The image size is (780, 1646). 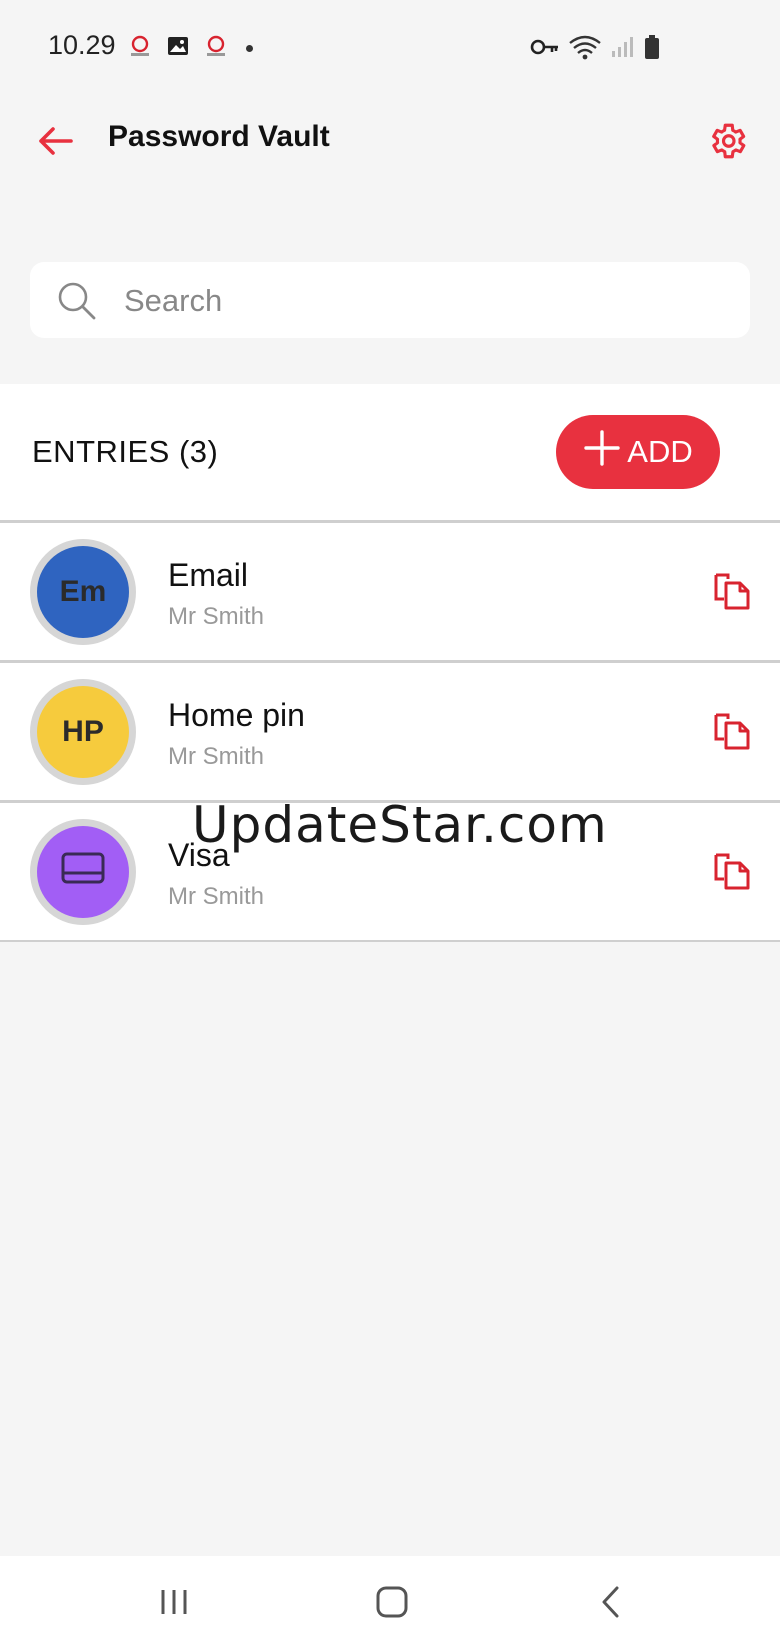 What do you see at coordinates (390, 941) in the screenshot?
I see `divider` at bounding box center [390, 941].